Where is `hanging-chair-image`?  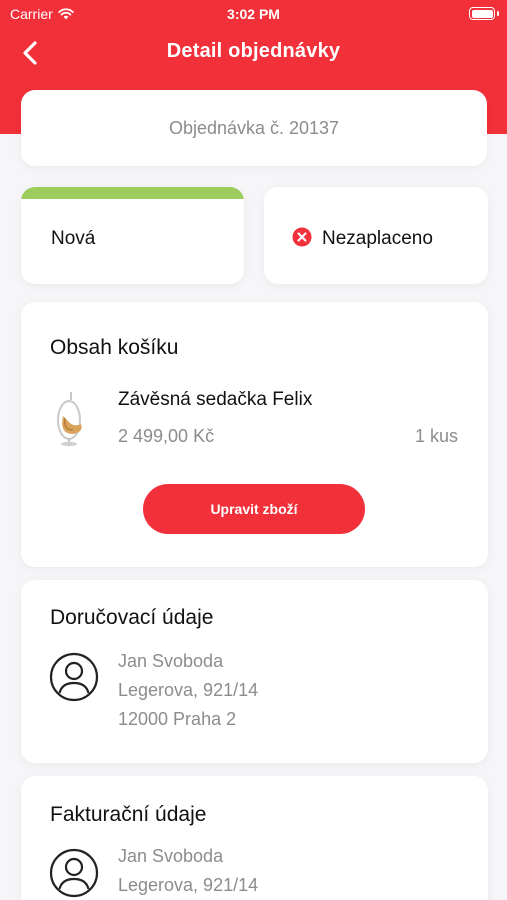
hanging-chair-image is located at coordinates (69, 419).